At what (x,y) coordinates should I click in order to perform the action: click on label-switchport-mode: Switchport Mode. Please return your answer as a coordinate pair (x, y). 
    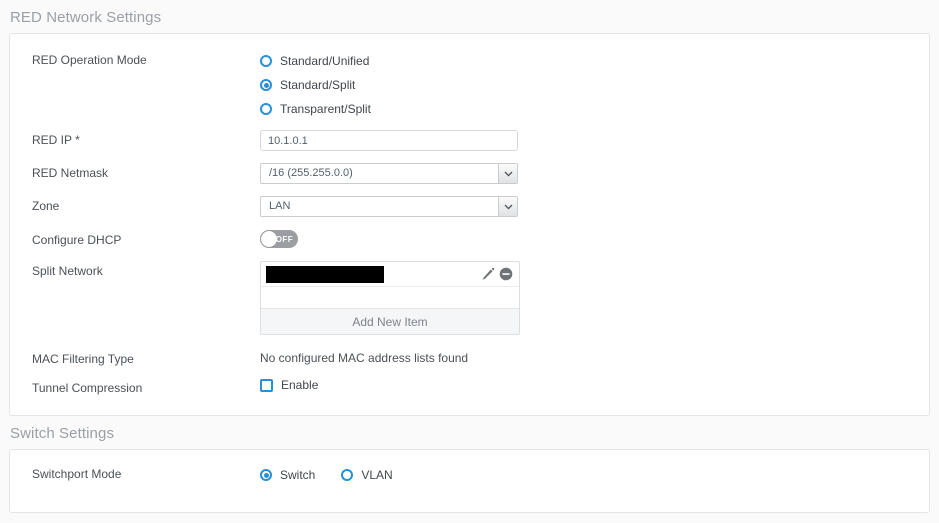
    Looking at the image, I should click on (77, 474).